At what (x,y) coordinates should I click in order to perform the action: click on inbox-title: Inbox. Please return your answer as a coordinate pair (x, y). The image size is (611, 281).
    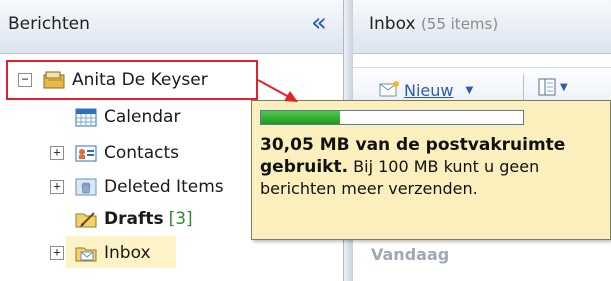
    Looking at the image, I should click on (392, 24).